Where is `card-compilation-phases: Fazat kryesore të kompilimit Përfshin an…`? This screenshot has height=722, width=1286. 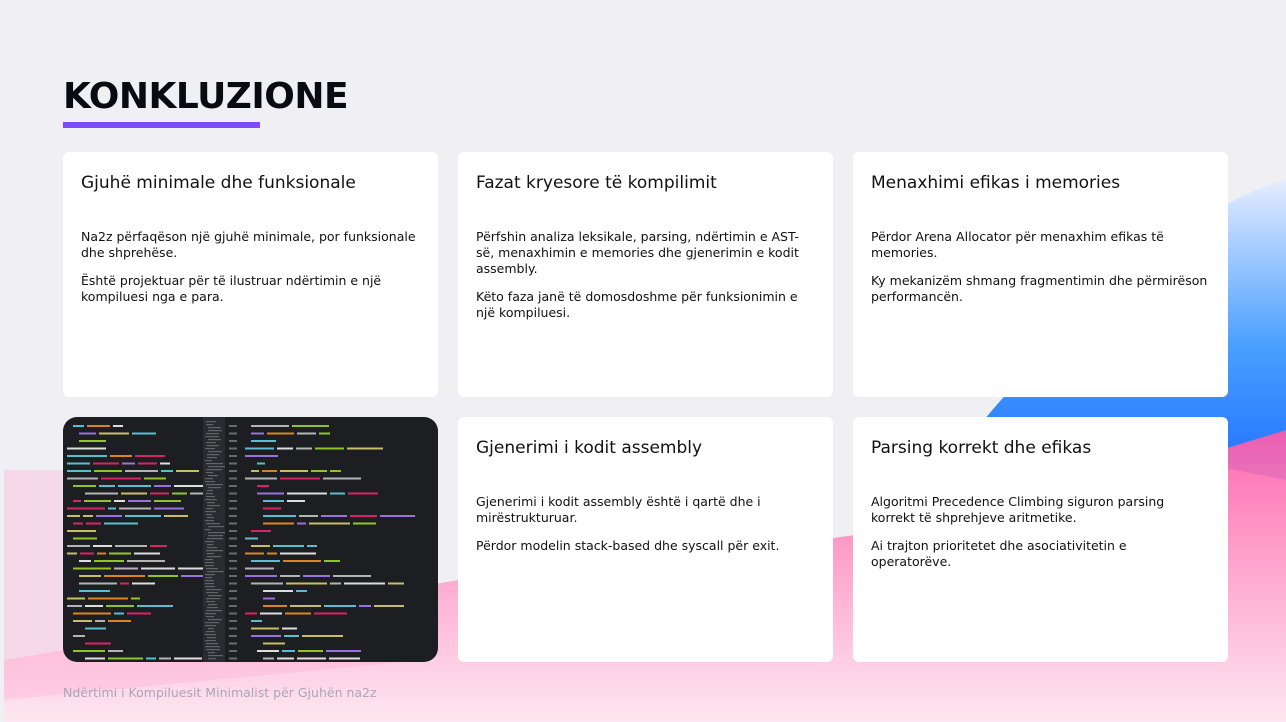 card-compilation-phases: Fazat kryesore të kompilimit Përfshin an… is located at coordinates (645, 274).